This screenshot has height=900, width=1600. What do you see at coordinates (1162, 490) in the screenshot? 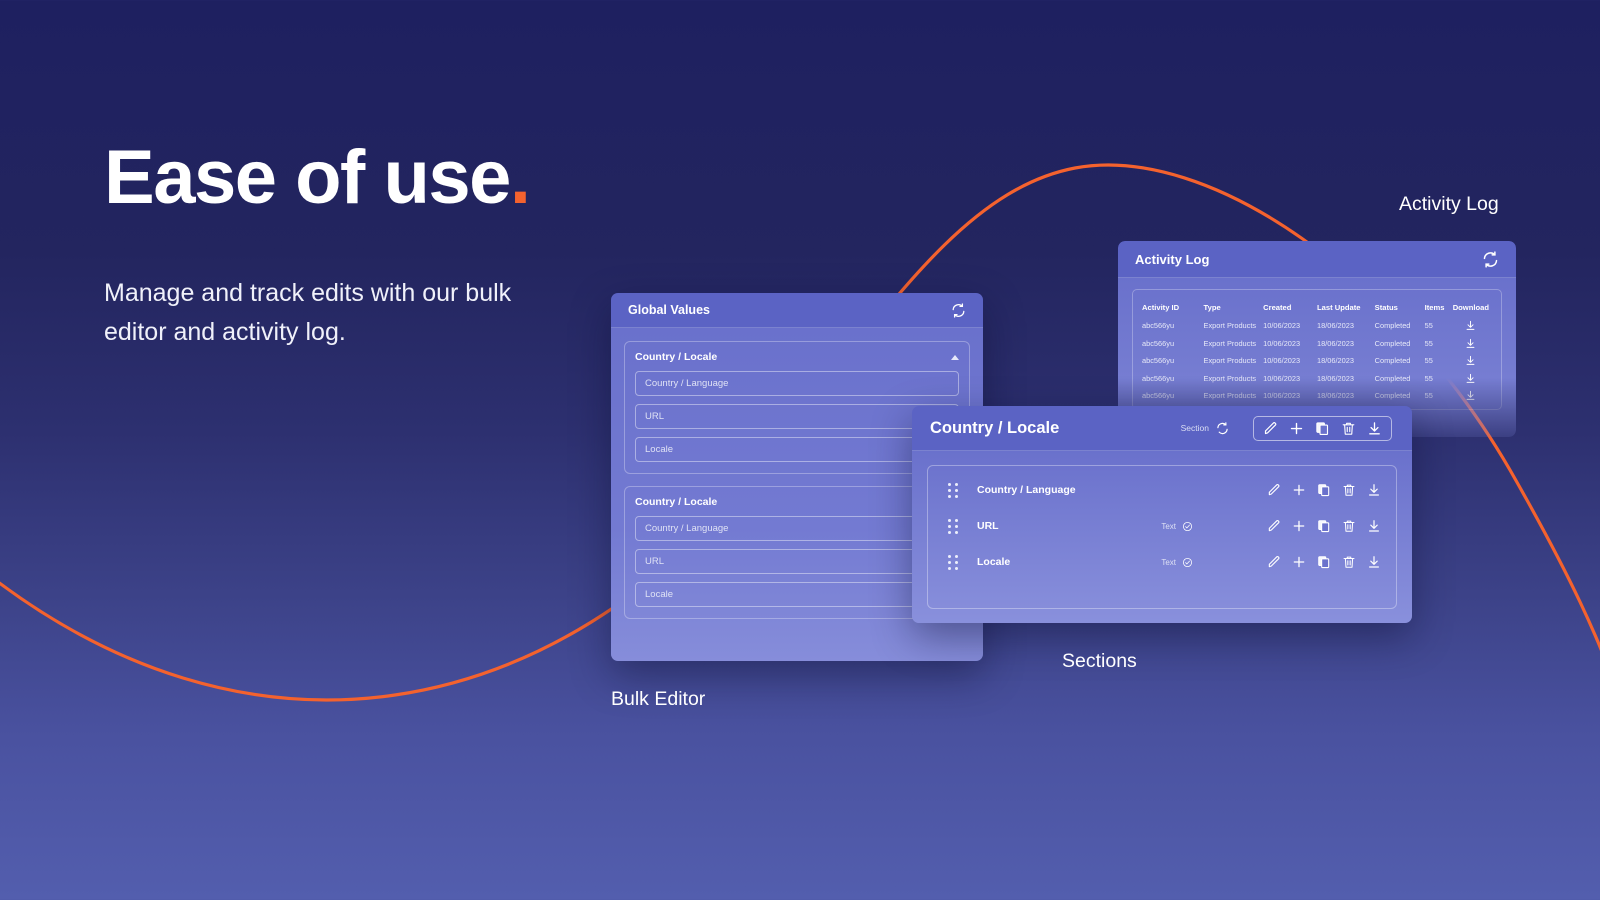
I see `section-row: Country / Language` at bounding box center [1162, 490].